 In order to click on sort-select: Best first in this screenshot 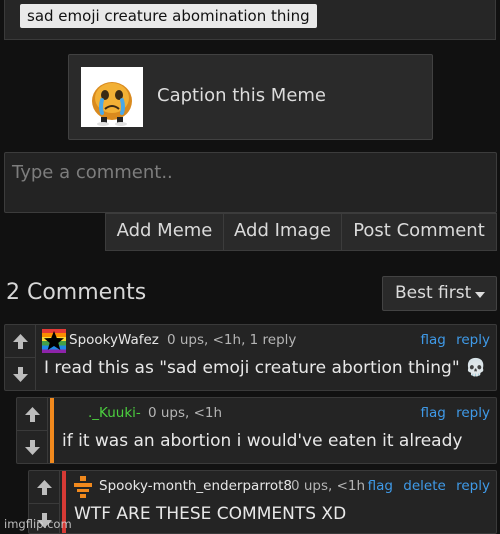, I will do `click(439, 293)`.